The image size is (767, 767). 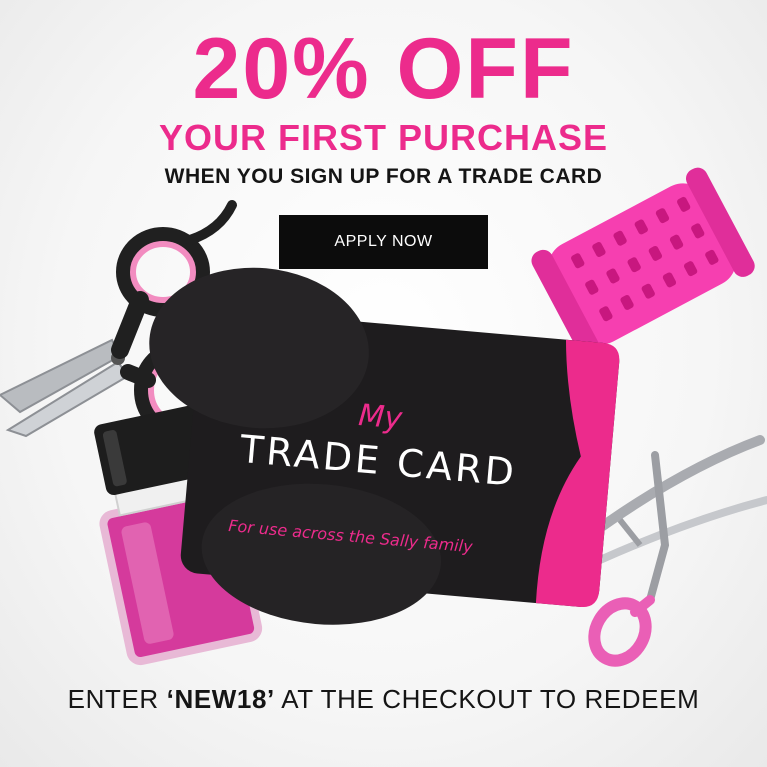 What do you see at coordinates (381, 417) in the screenshot?
I see `card-script-word: My` at bounding box center [381, 417].